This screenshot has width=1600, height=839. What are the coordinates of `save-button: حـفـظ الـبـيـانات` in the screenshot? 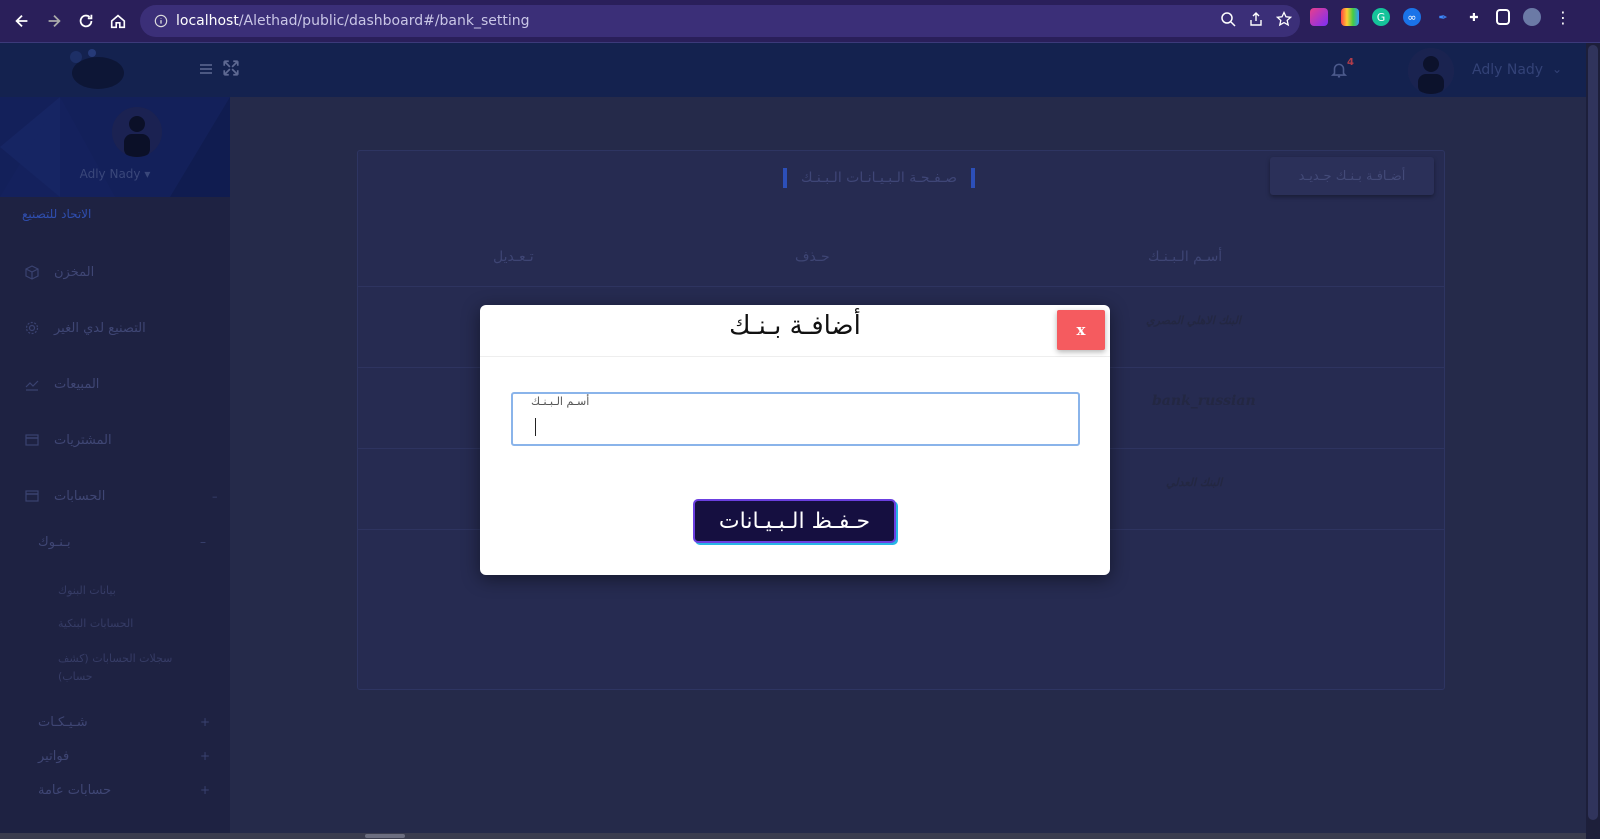 It's located at (794, 521).